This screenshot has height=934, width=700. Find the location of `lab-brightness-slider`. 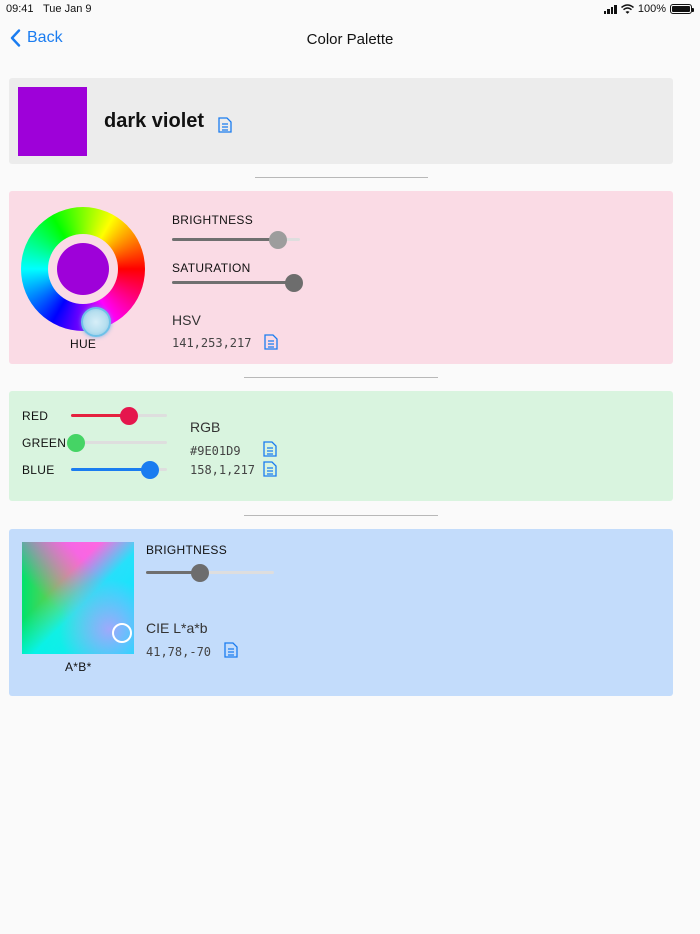

lab-brightness-slider is located at coordinates (210, 572).